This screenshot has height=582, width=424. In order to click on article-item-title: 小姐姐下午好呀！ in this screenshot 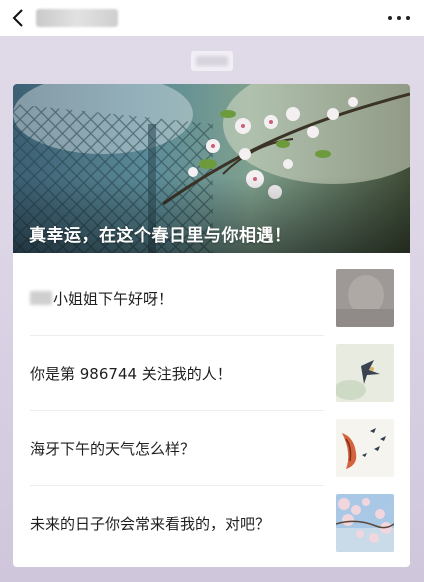, I will do `click(113, 298)`.